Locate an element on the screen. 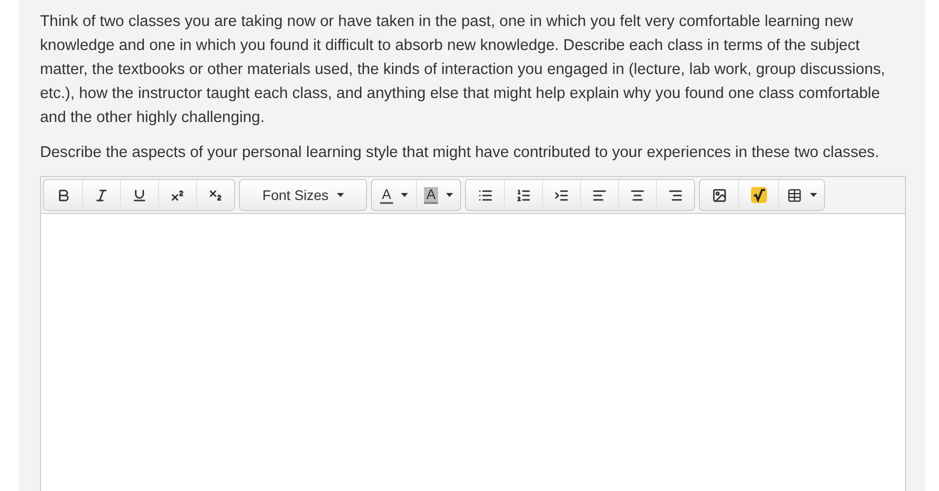 The image size is (939, 491). align-center-icon is located at coordinates (637, 195).